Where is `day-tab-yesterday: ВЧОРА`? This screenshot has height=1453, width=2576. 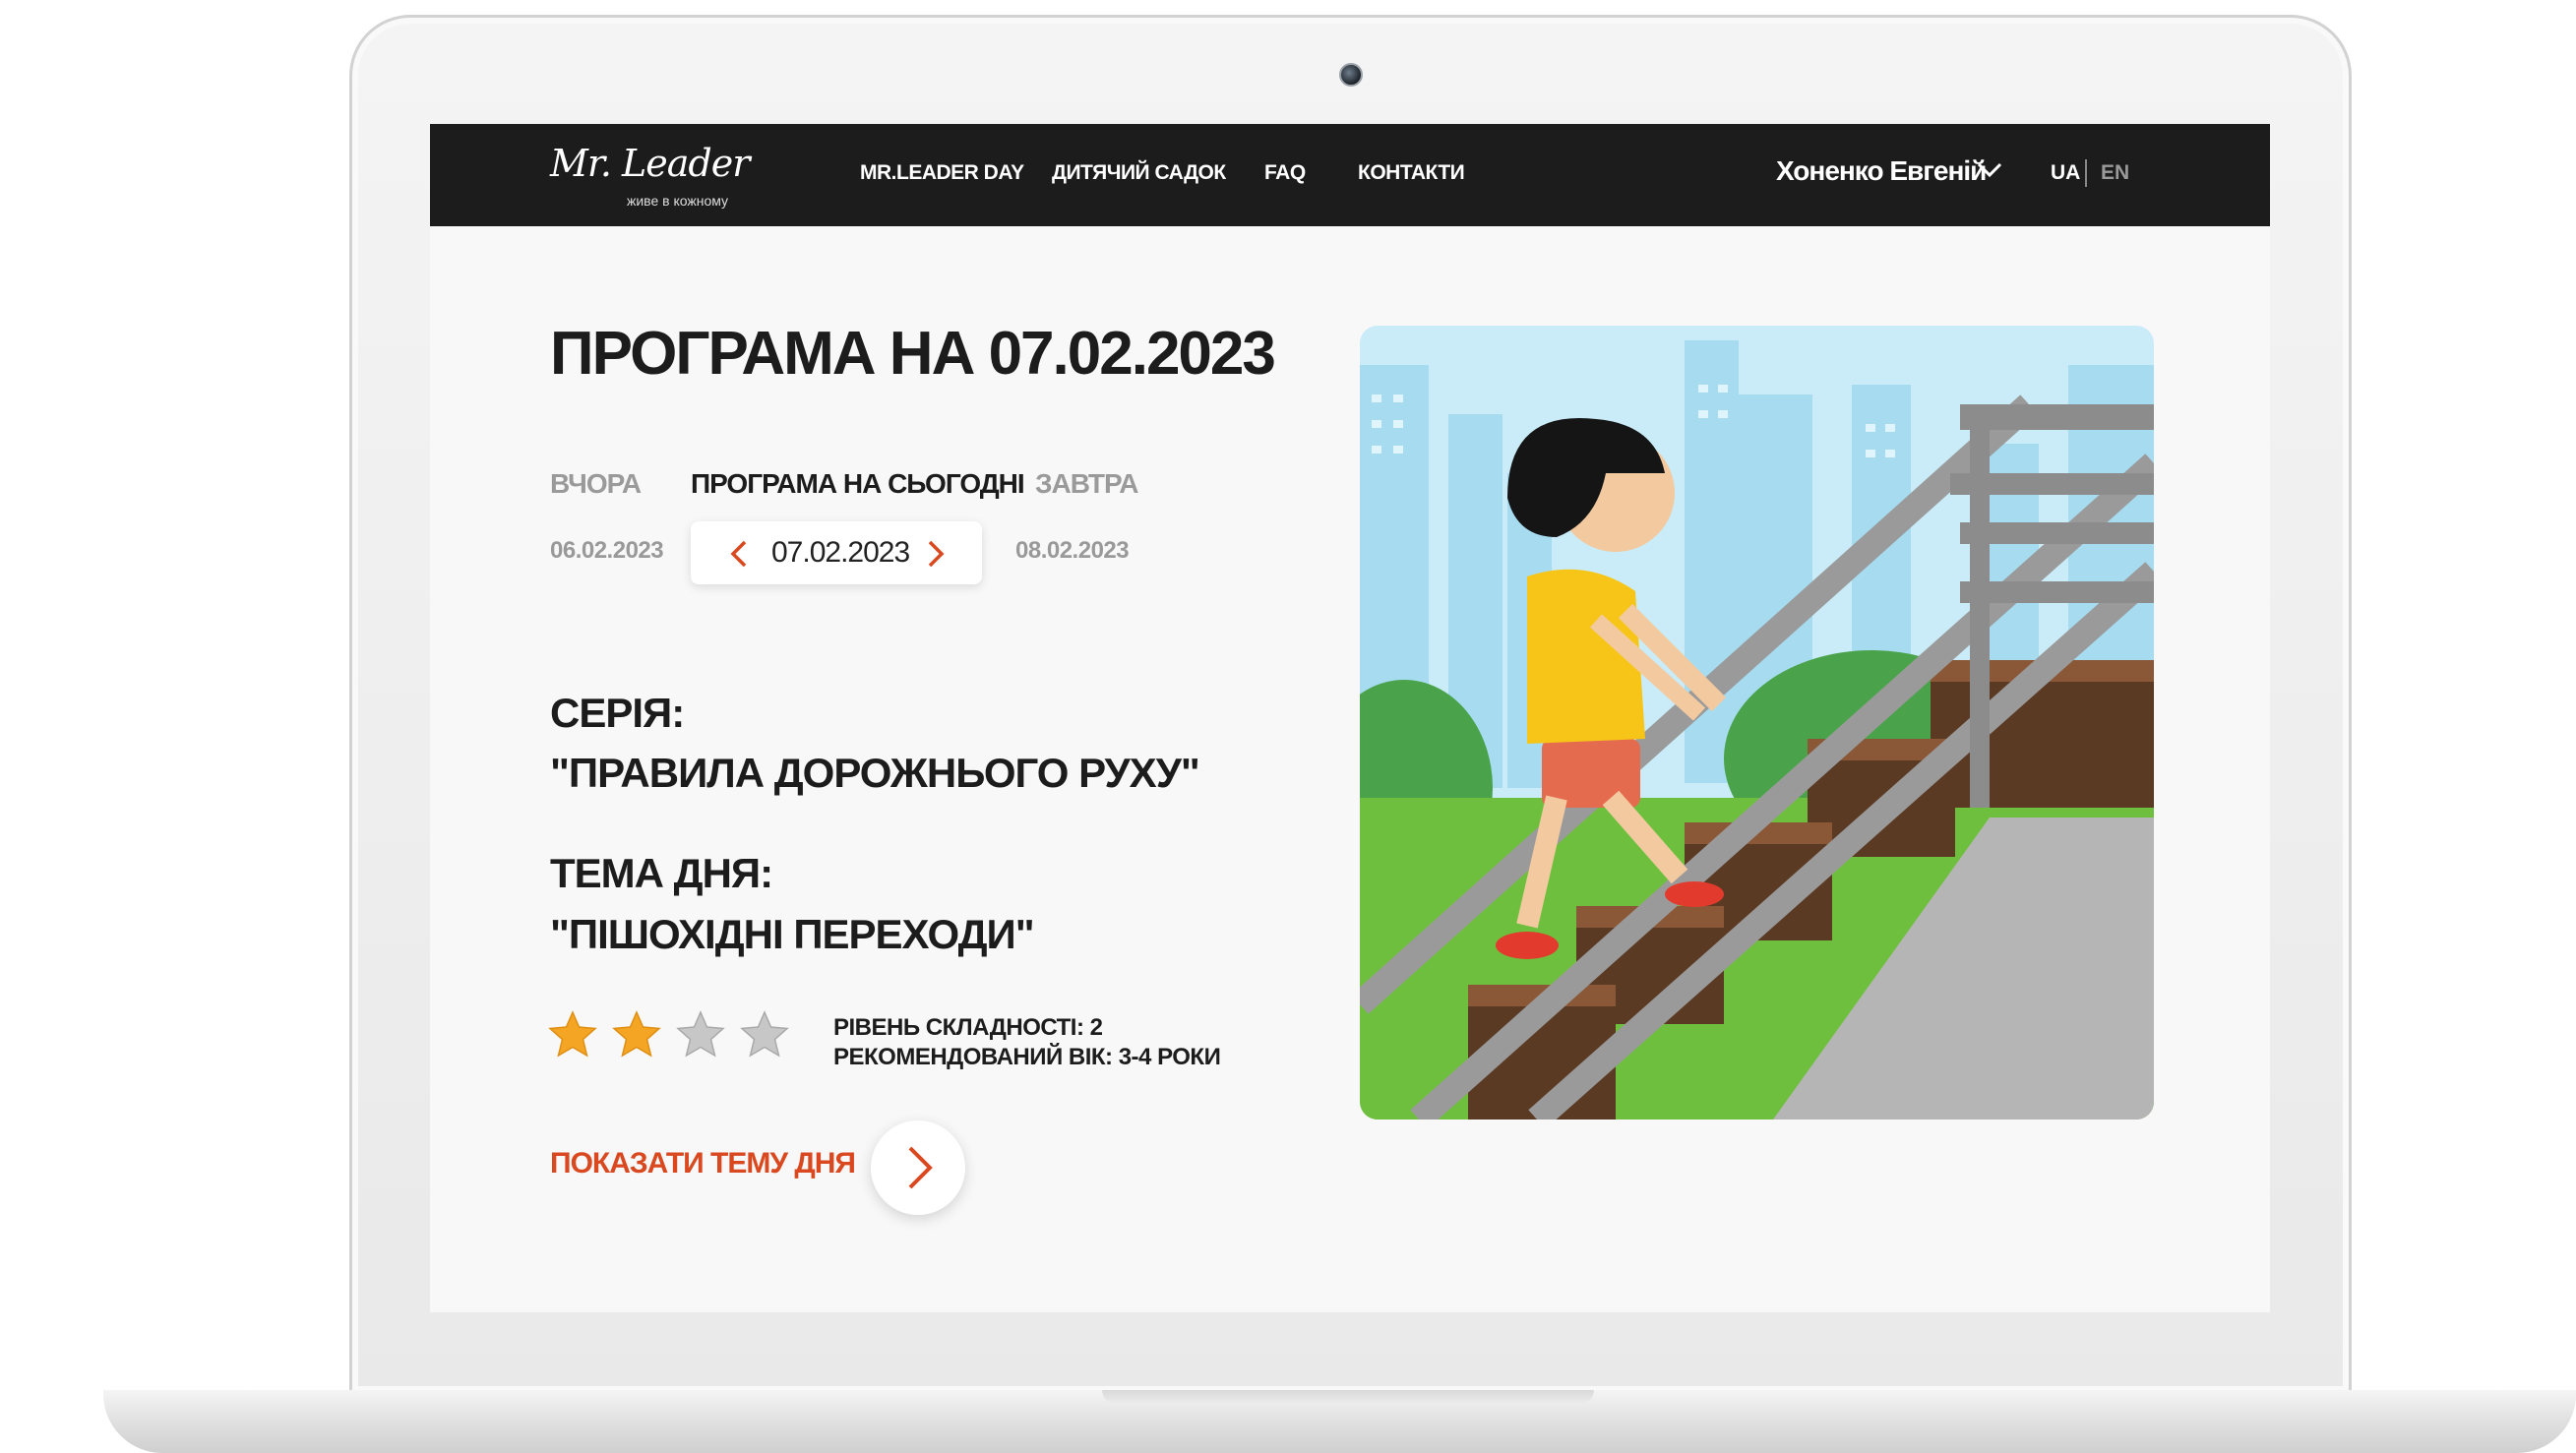
day-tab-yesterday: ВЧОРА is located at coordinates (596, 484).